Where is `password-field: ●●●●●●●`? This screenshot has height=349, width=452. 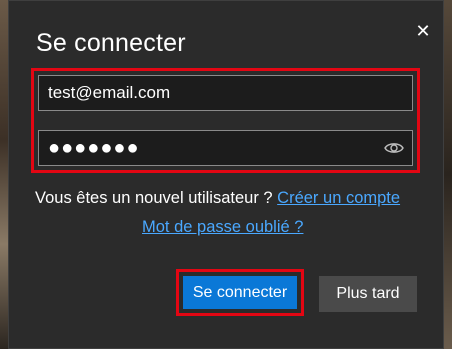
password-field: ●●●●●●● is located at coordinates (225, 148).